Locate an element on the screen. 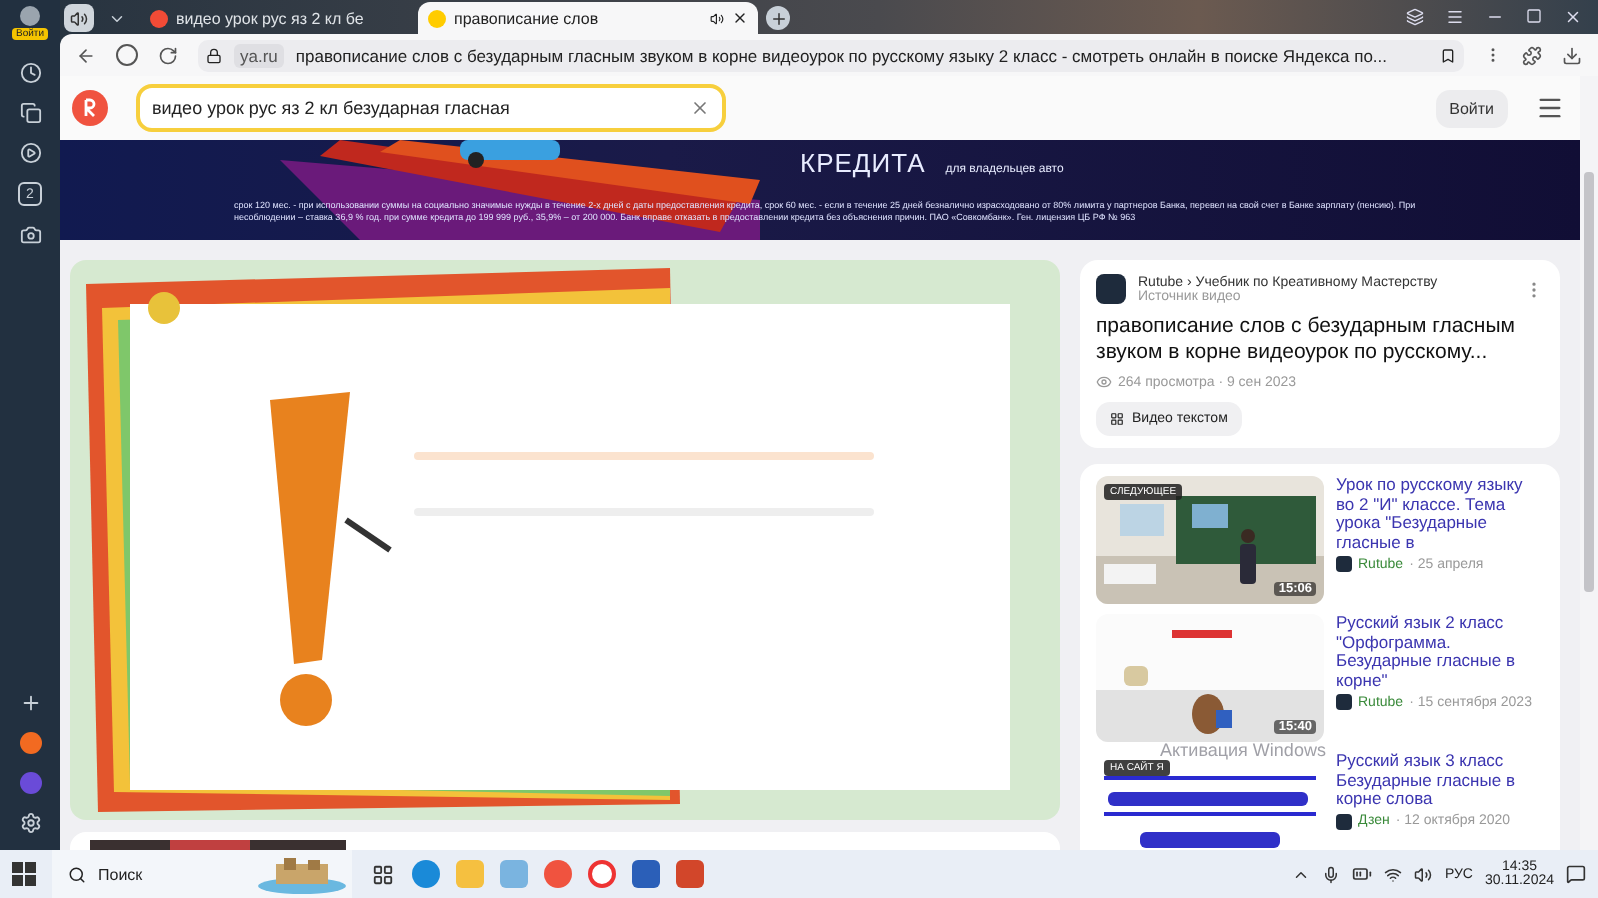 The height and width of the screenshot is (898, 1598). tabs-icon is located at coordinates (1415, 17).